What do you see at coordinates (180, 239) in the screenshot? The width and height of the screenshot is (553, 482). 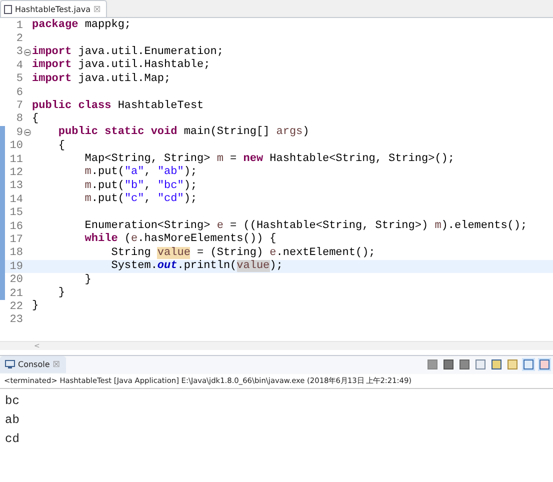 I see `code-line: while (e.hasMoreElements()) {` at bounding box center [180, 239].